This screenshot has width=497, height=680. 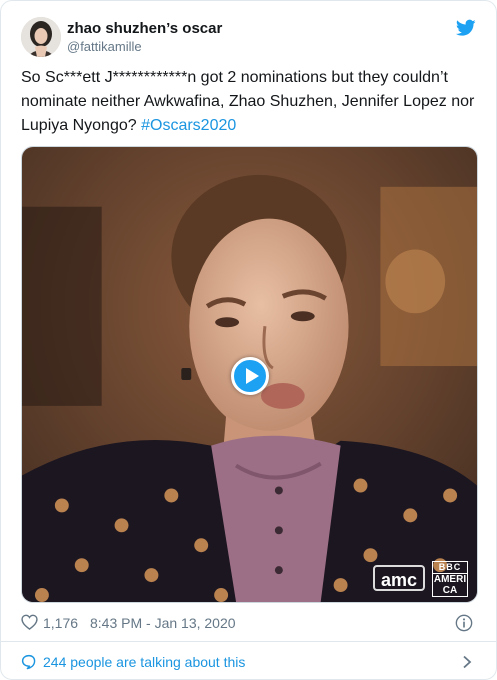 What do you see at coordinates (28, 662) in the screenshot?
I see `speech-bubble-icon` at bounding box center [28, 662].